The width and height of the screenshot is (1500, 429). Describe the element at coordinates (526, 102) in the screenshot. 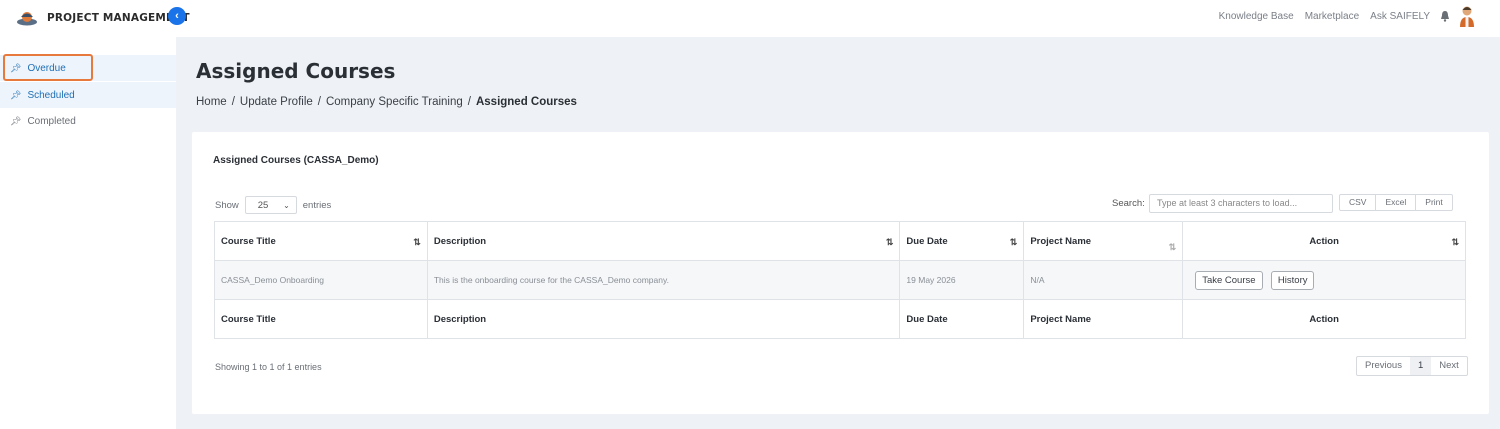

I see `breadcrumb-current: Assigned Courses` at that location.